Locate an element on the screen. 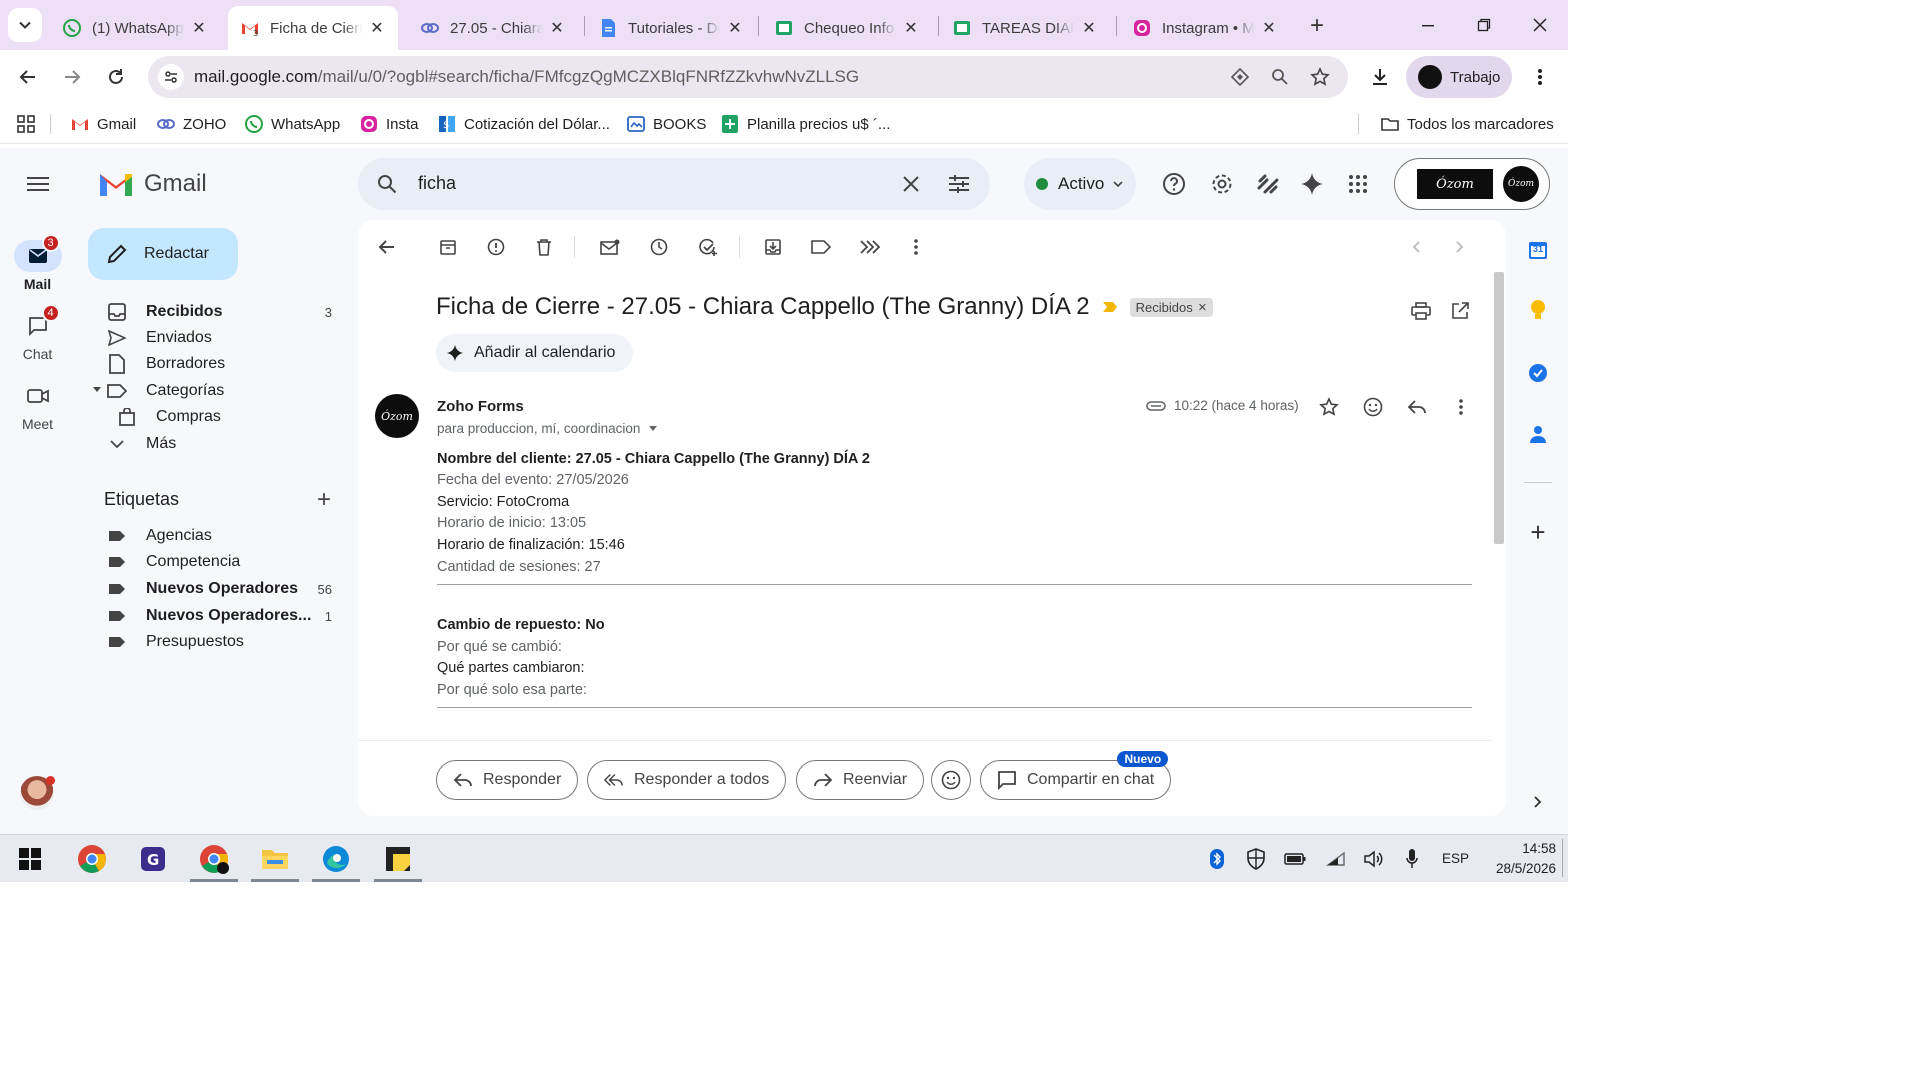  bookmark-star-icon is located at coordinates (1320, 77).